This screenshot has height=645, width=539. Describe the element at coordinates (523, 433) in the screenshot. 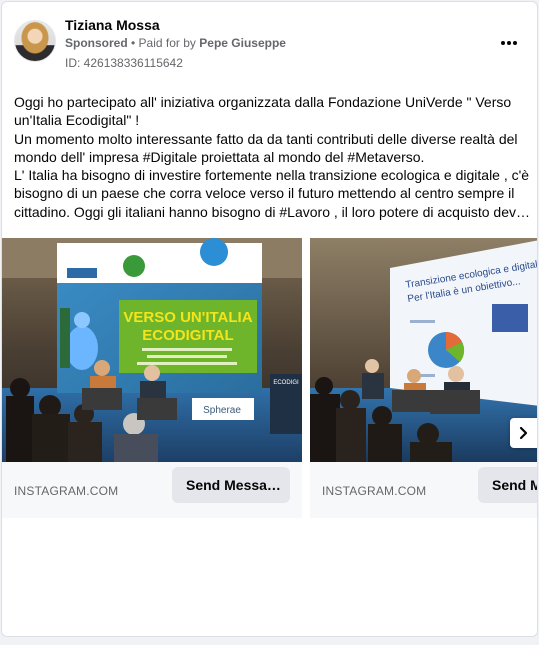

I see `chevron-right-icon` at that location.